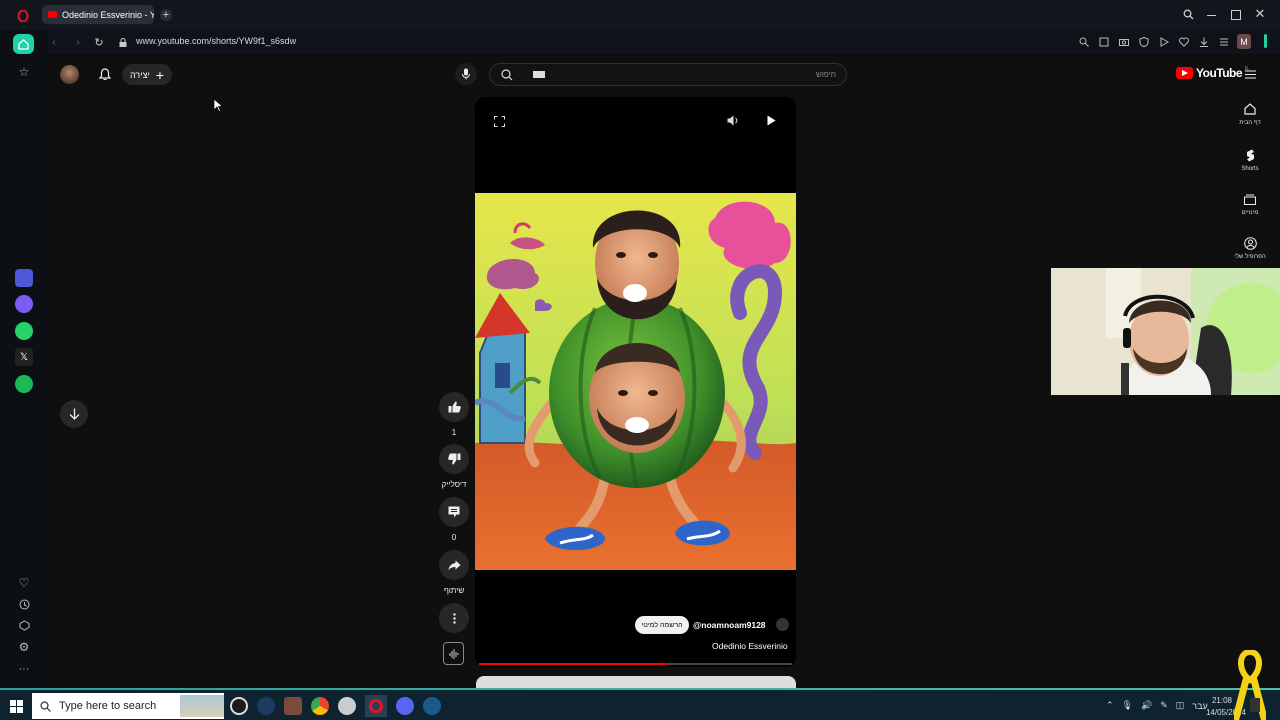 This screenshot has height=720, width=1280. I want to click on taskbar-search-placeholder: Type here to search, so click(108, 706).